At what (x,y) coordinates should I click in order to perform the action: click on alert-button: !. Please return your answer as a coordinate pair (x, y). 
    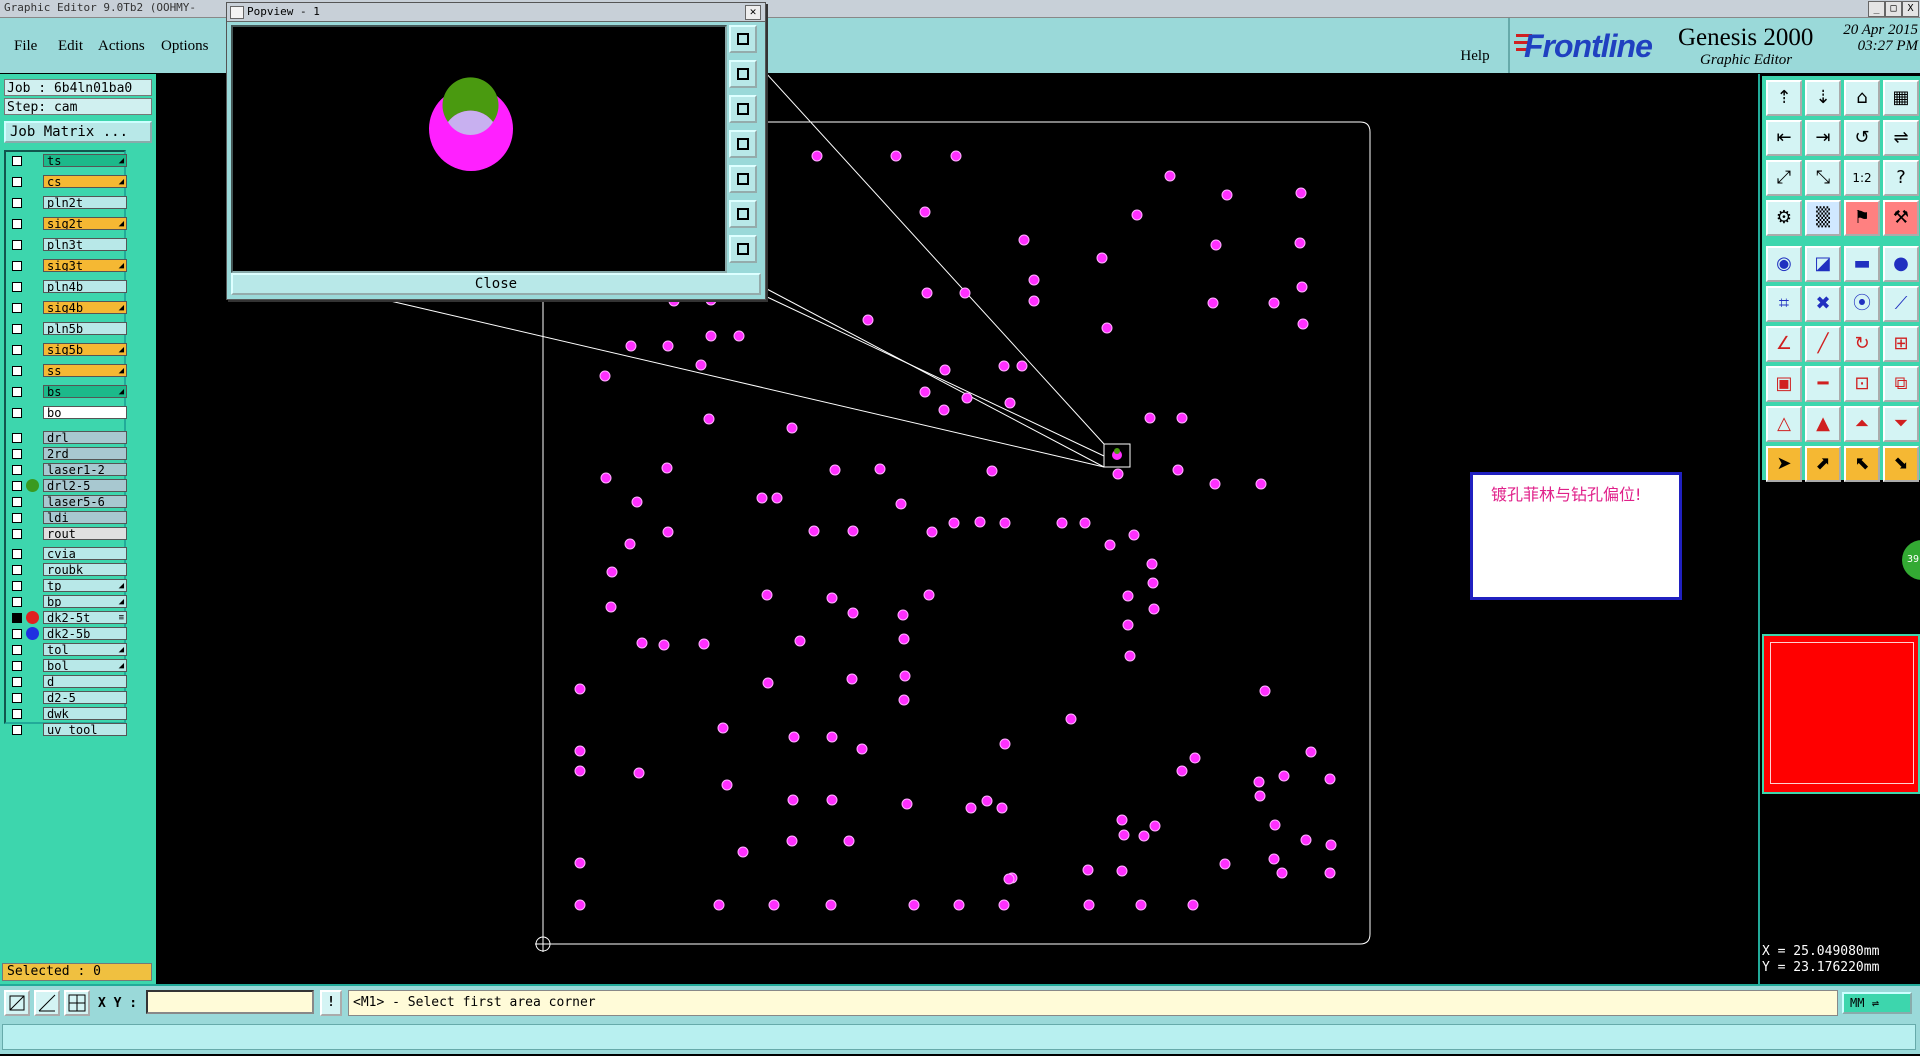
    Looking at the image, I should click on (331, 1003).